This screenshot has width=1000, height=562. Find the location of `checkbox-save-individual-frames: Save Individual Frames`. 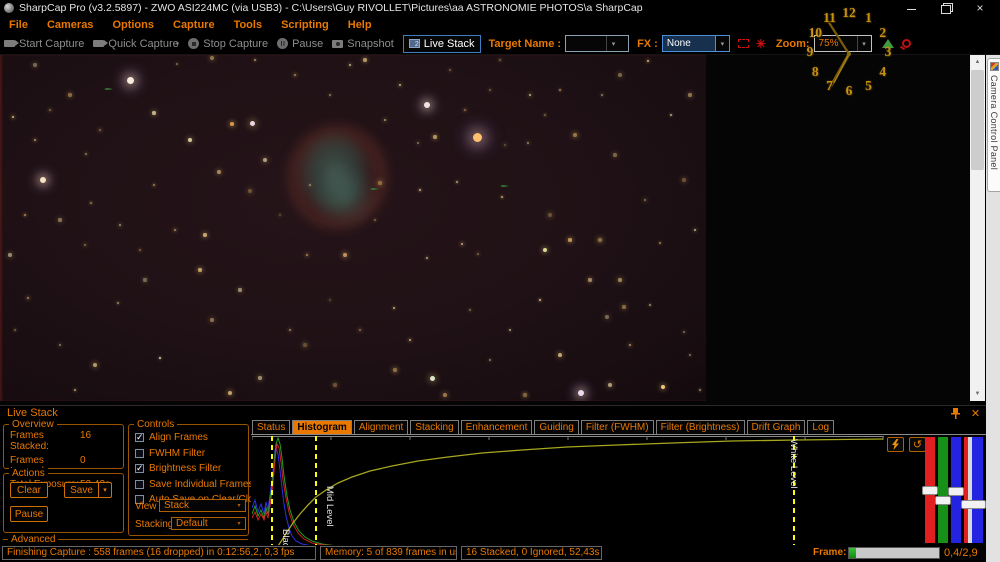

checkbox-save-individual-frames: Save Individual Frames is located at coordinates (194, 484).